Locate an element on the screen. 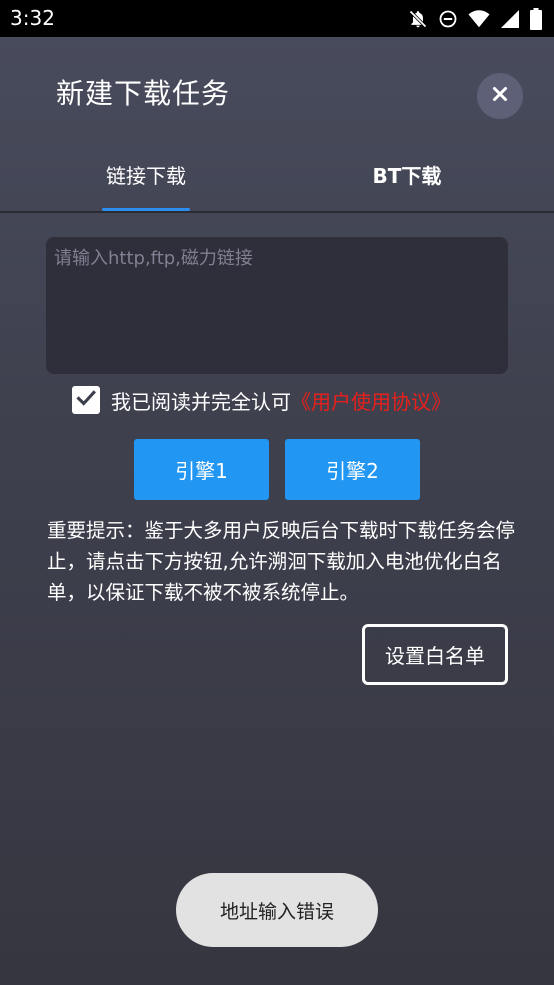 The image size is (554, 985). checkmark-icon is located at coordinates (86, 400).